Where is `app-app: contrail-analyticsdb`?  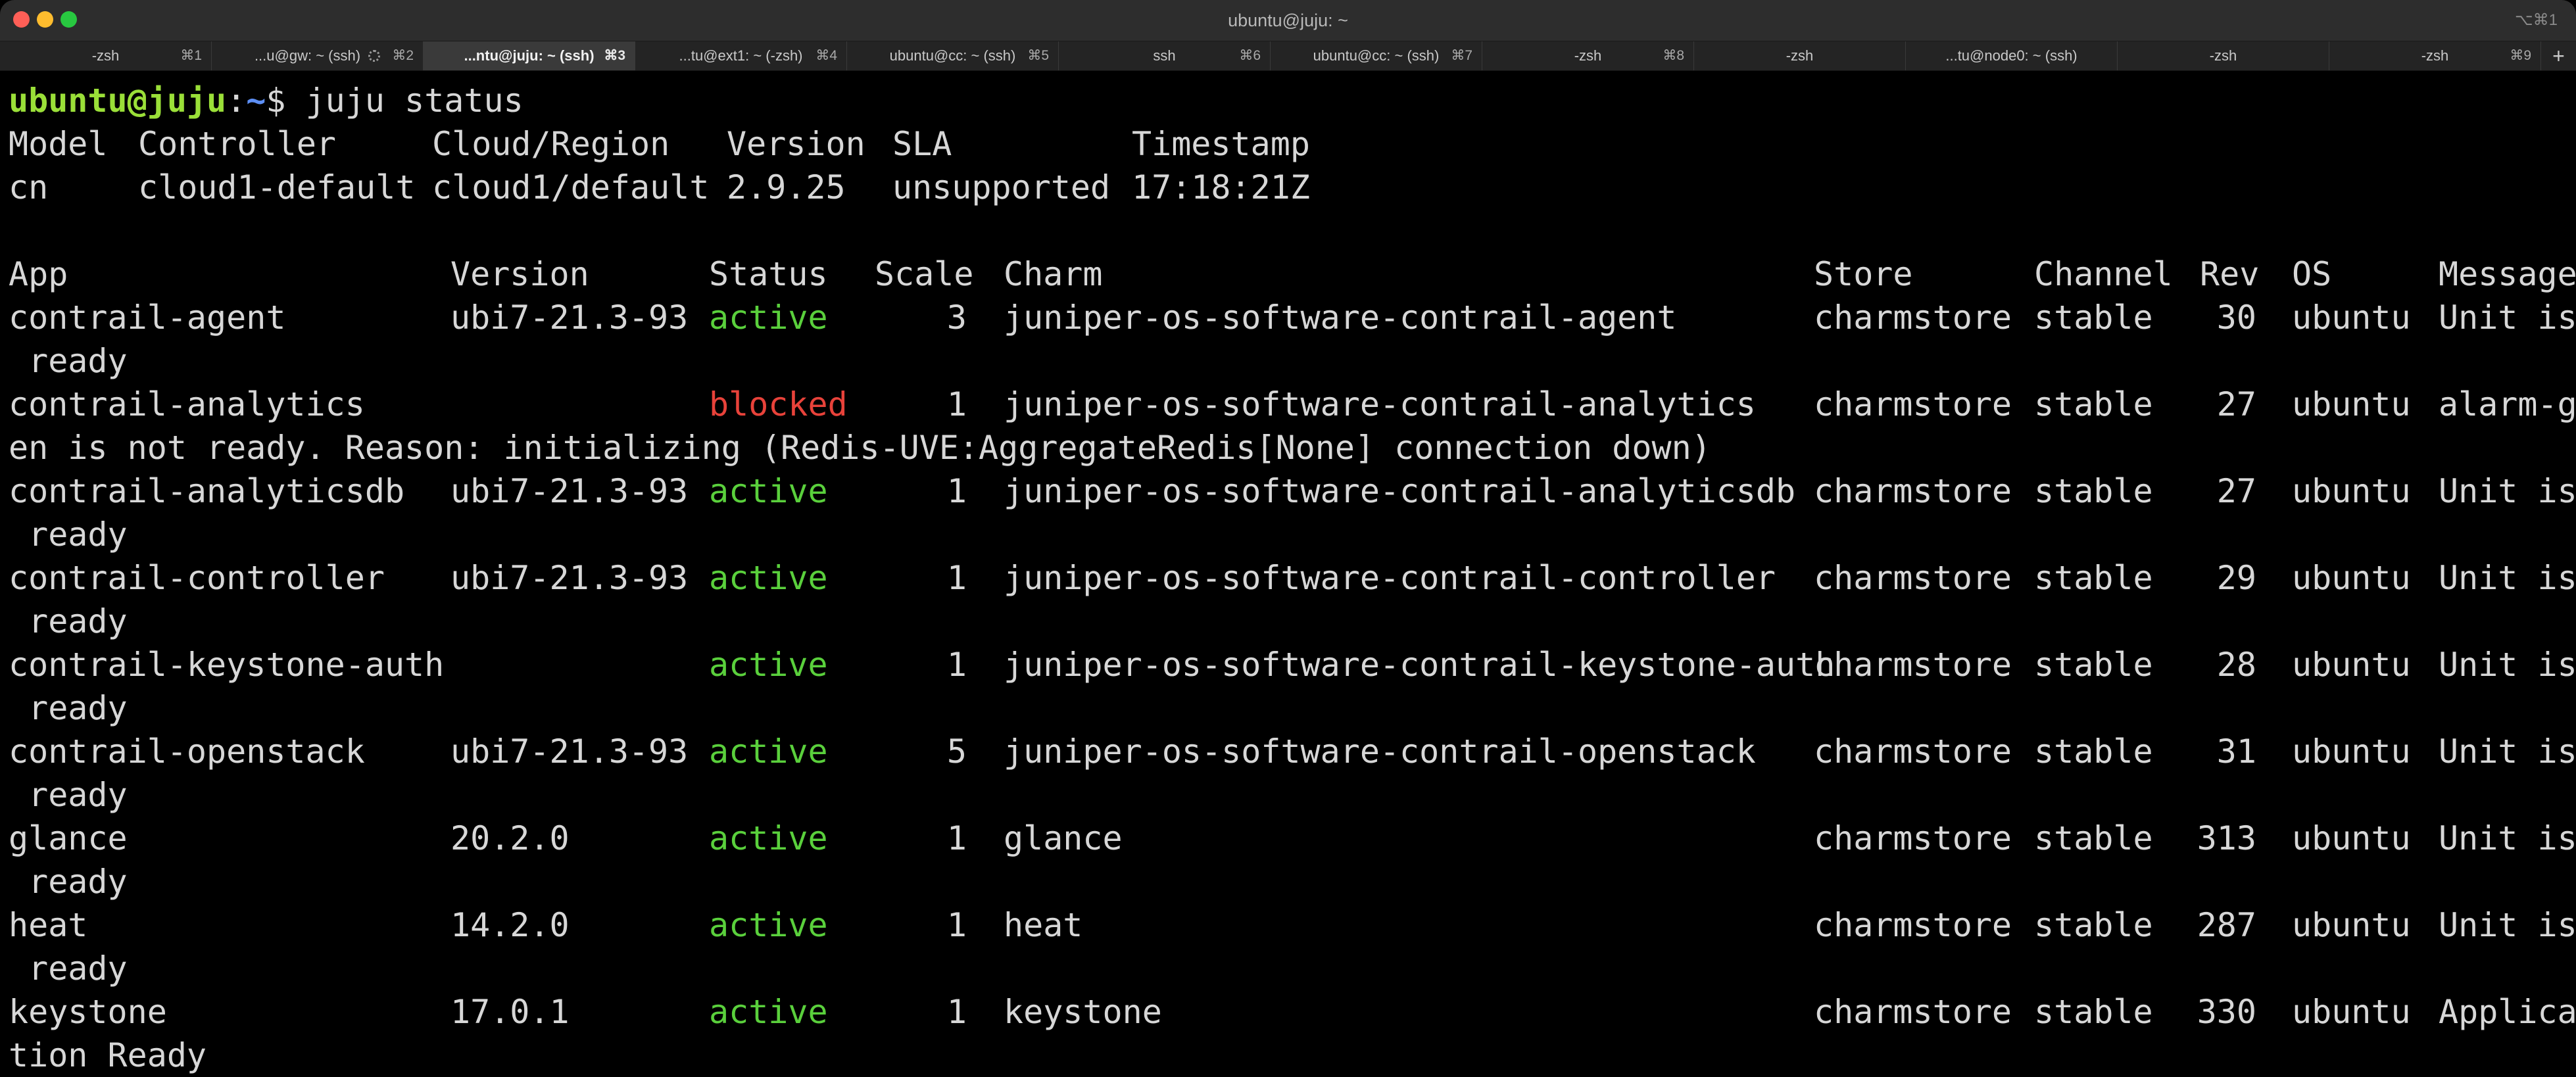
app-app: contrail-analyticsdb is located at coordinates (207, 491).